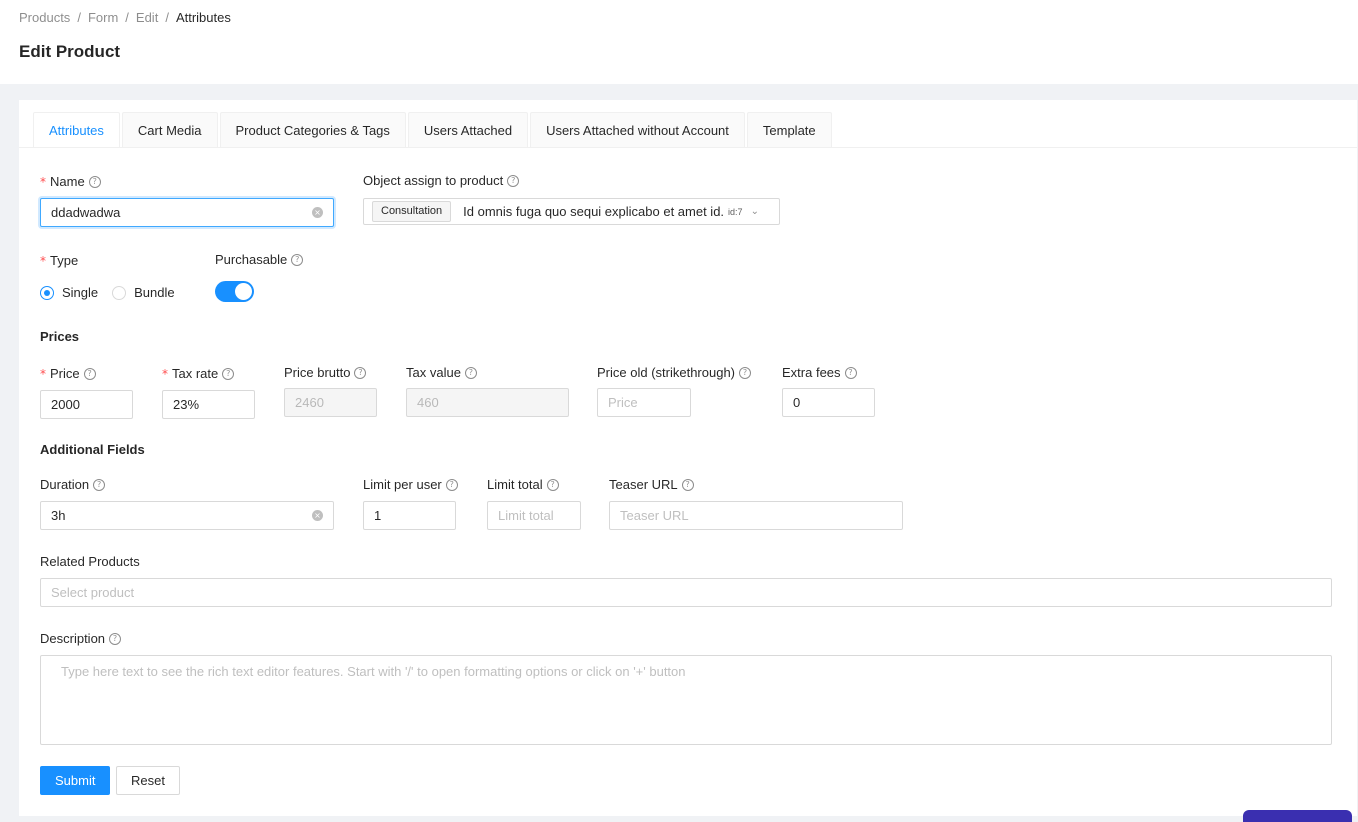  What do you see at coordinates (92, 449) in the screenshot?
I see `additional-fields-heading: Additional Fields` at bounding box center [92, 449].